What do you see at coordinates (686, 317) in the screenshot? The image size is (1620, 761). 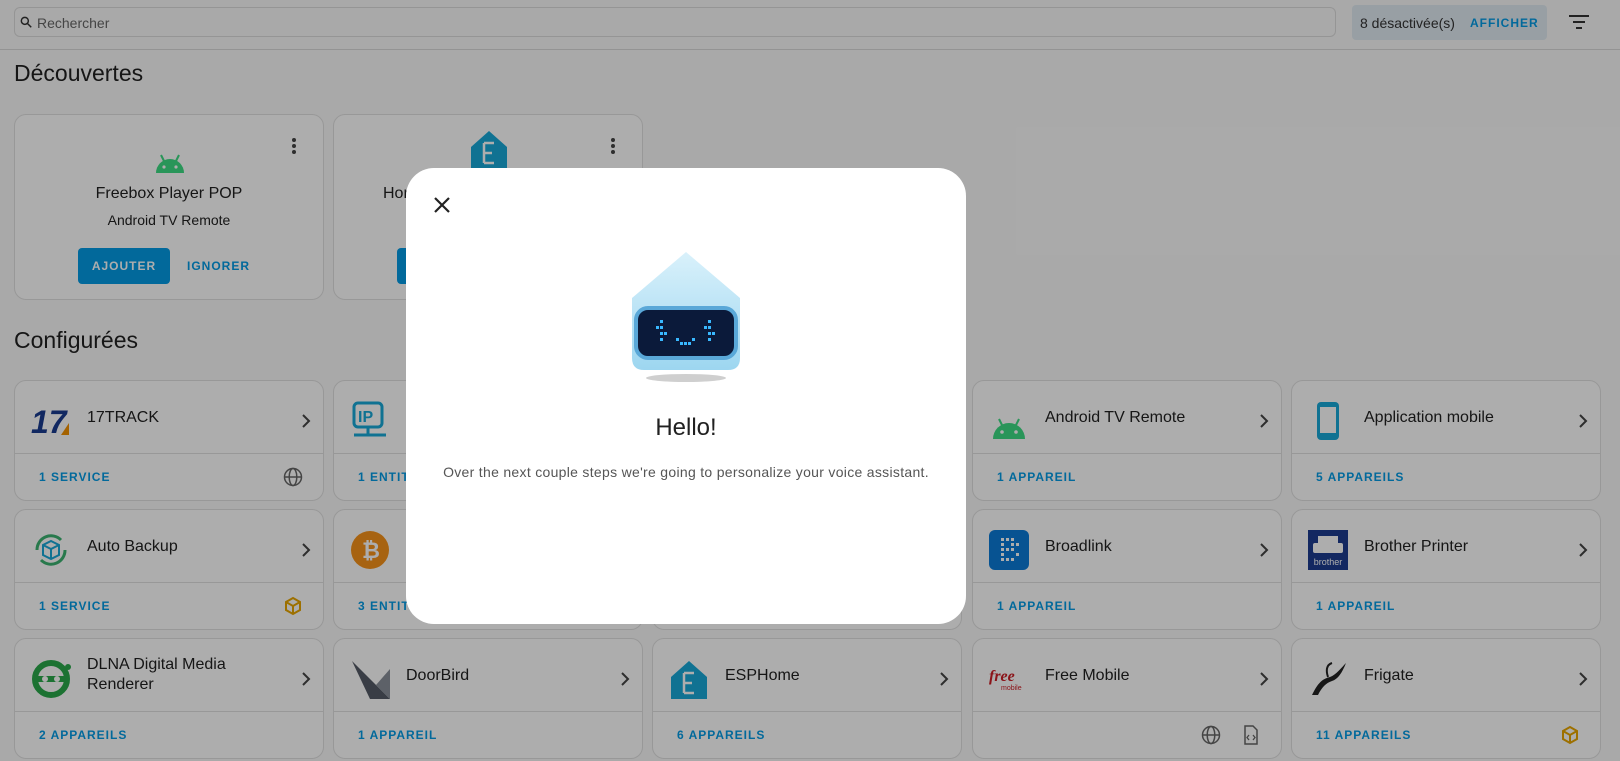 I see `voice-assistant-mascot` at bounding box center [686, 317].